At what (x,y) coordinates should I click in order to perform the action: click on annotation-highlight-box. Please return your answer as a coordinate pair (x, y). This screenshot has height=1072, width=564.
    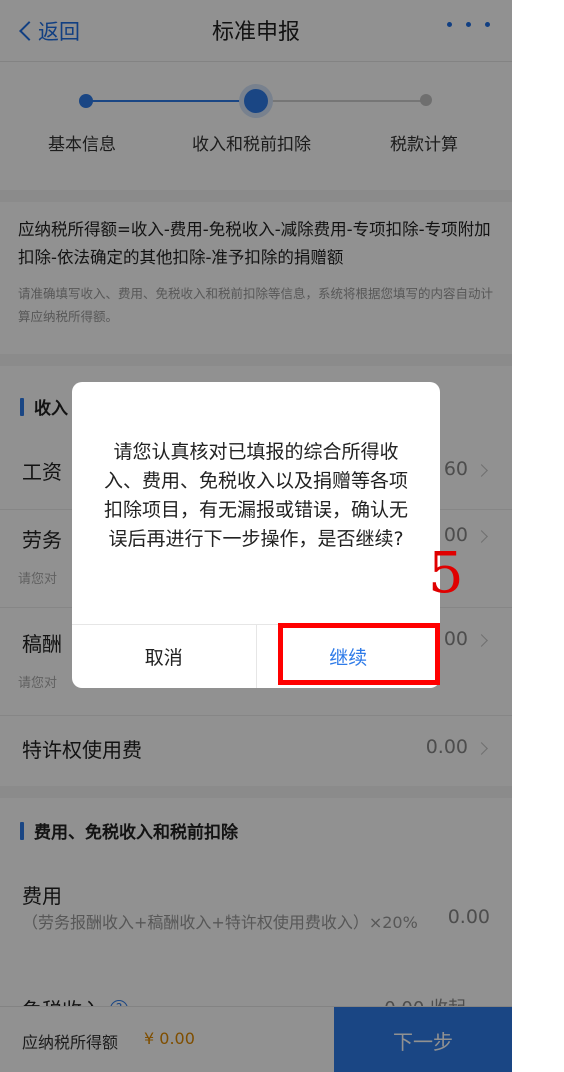
    Looking at the image, I should click on (359, 654).